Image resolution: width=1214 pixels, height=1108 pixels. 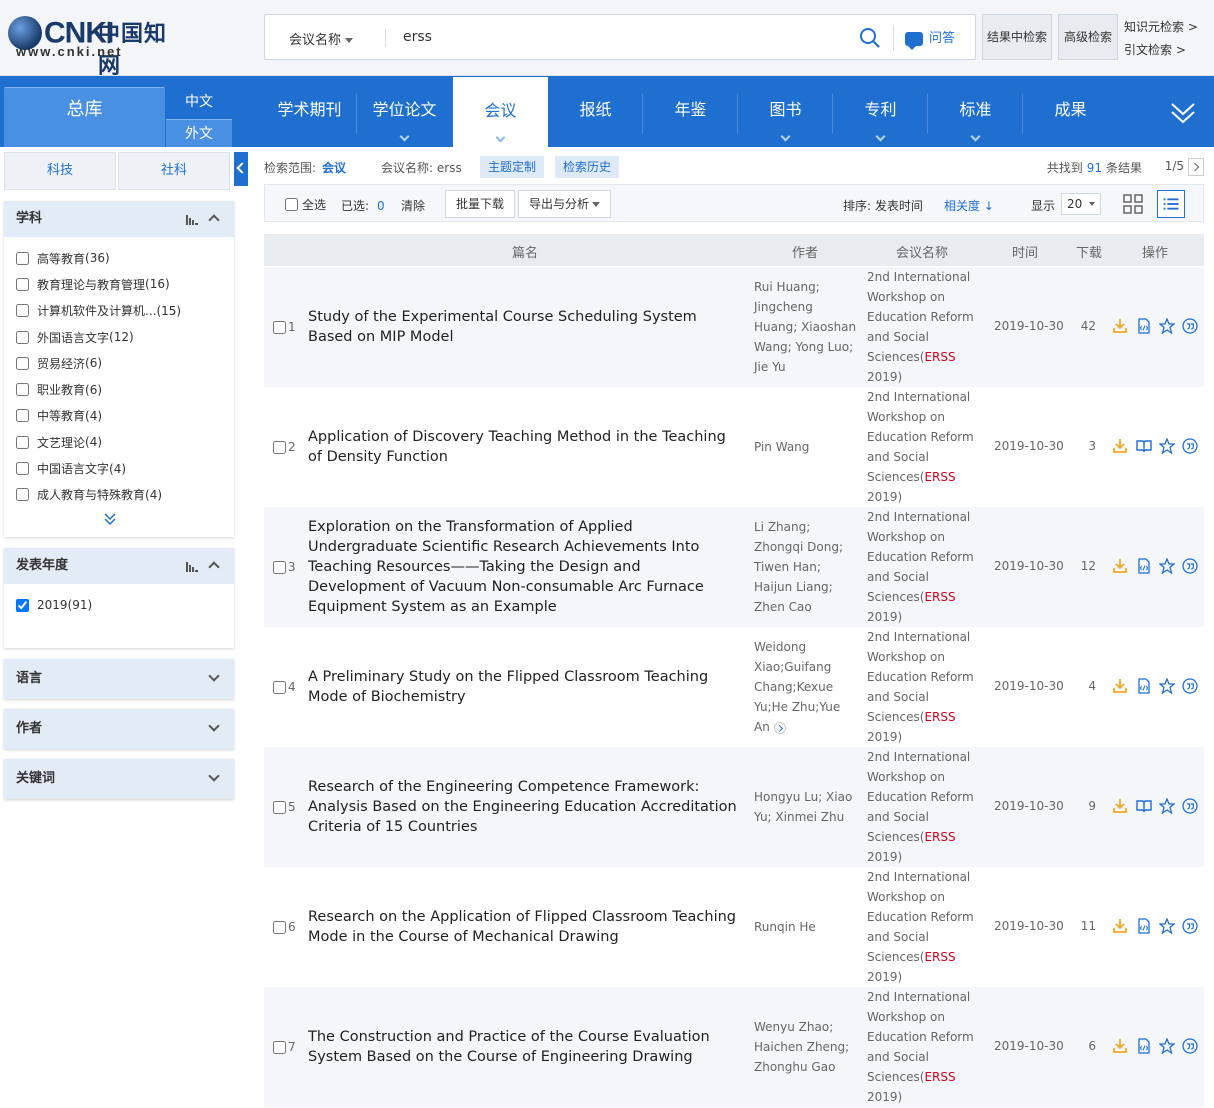 I want to click on export-analyze-button: 导出与分析, so click(x=565, y=204).